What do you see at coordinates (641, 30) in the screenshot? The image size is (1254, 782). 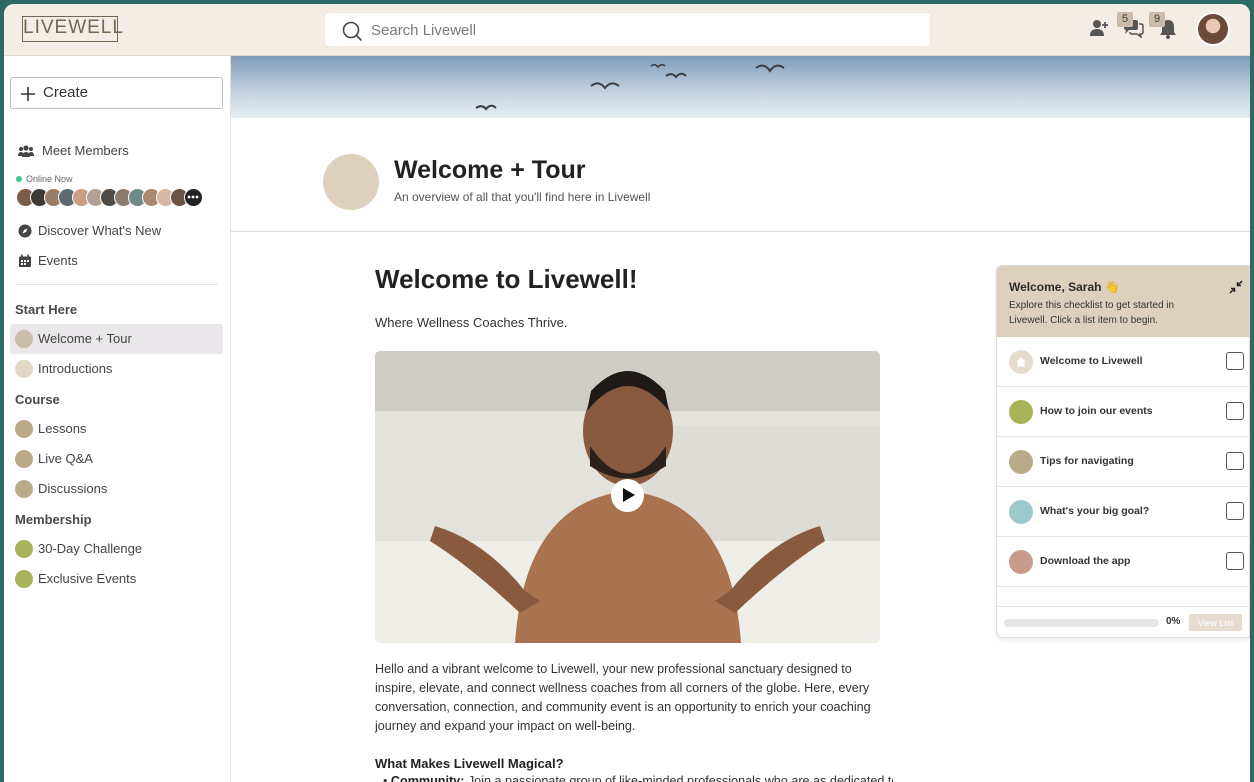 I see `search-input` at bounding box center [641, 30].